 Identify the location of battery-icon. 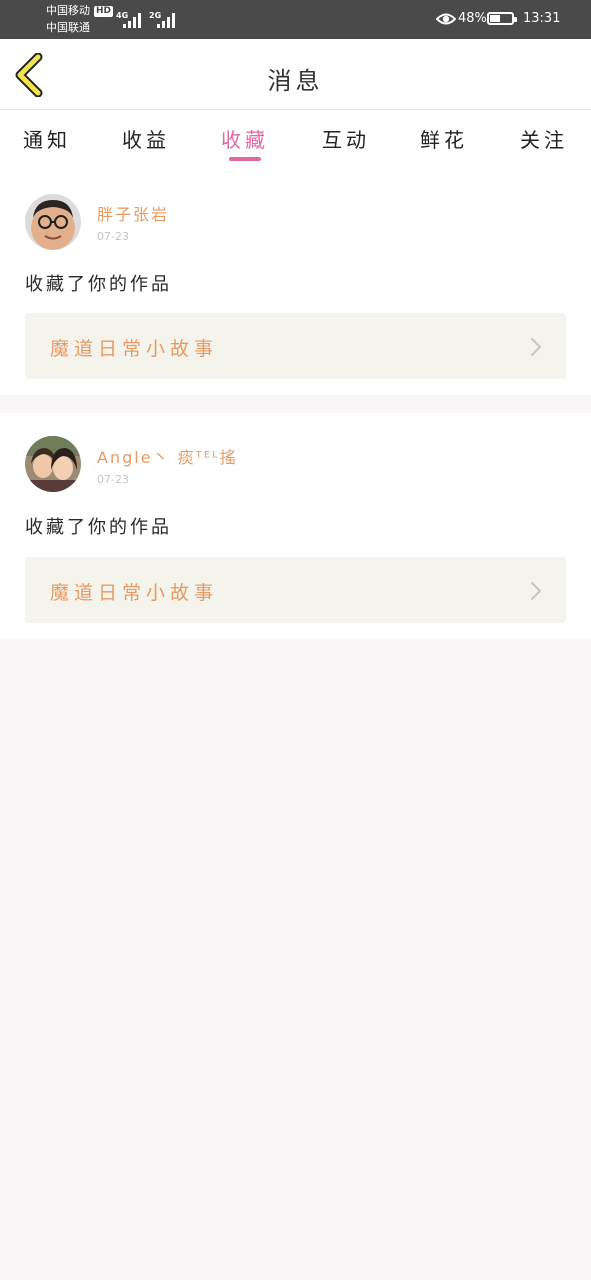
(502, 18).